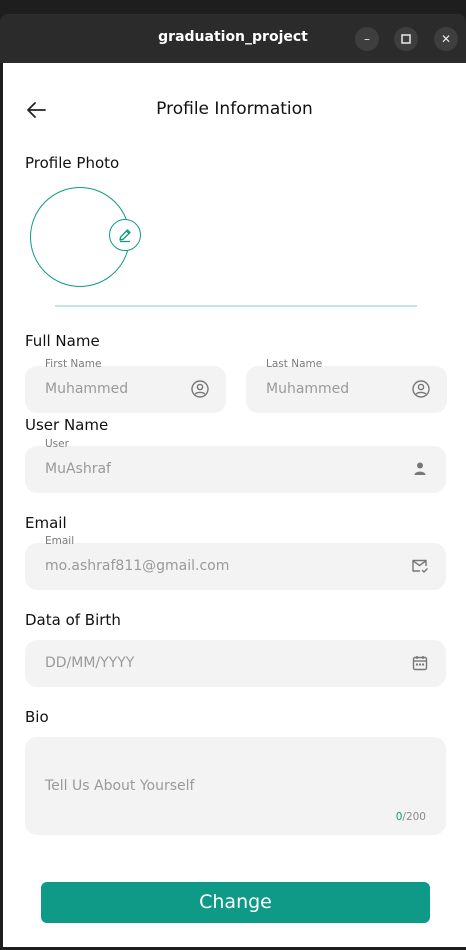 This screenshot has width=466, height=950. What do you see at coordinates (73, 620) in the screenshot?
I see `dob-label: Data of Birth` at bounding box center [73, 620].